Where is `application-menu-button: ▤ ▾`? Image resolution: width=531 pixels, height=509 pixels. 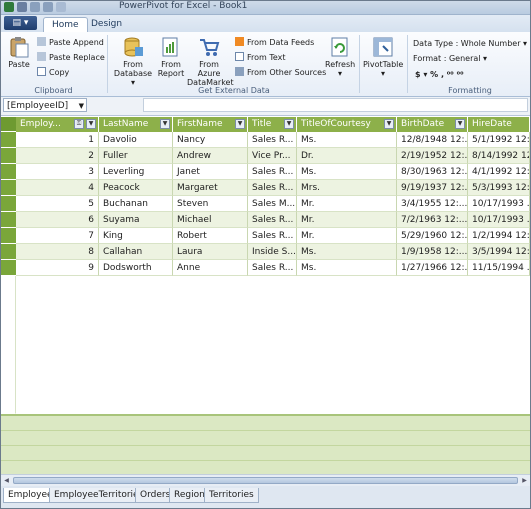
application-menu-button: ▤ ▾ is located at coordinates (20, 23).